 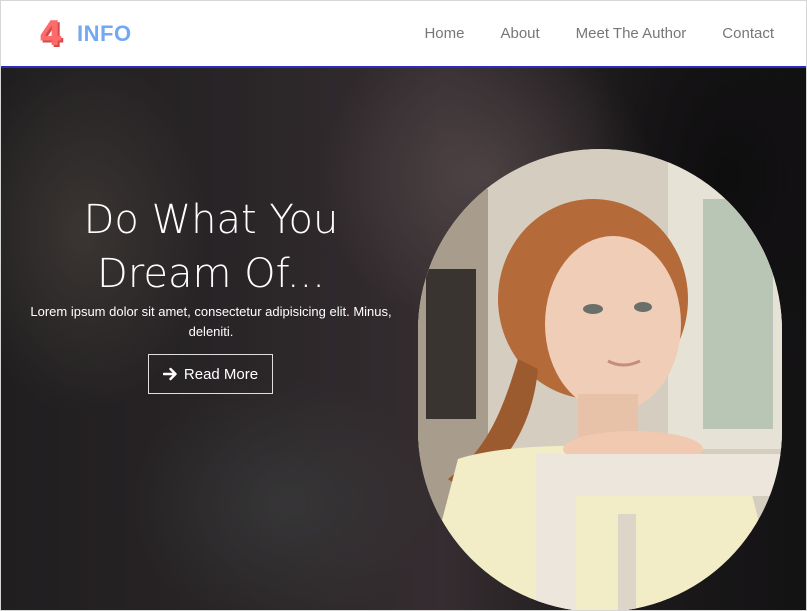 I want to click on arrow-right-icon, so click(x=170, y=374).